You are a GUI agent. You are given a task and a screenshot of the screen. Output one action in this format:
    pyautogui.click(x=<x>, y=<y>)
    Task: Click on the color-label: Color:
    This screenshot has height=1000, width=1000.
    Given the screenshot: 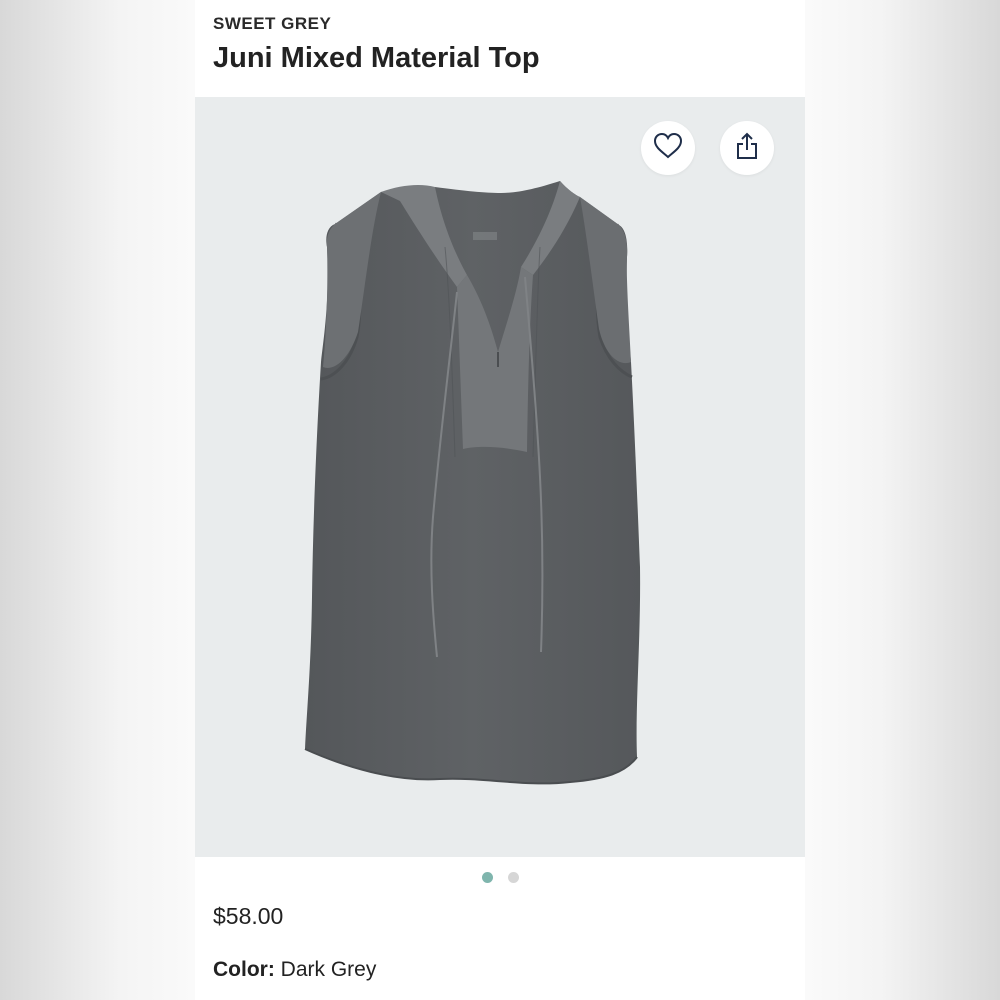 What is the action you would take?
    pyautogui.click(x=244, y=969)
    